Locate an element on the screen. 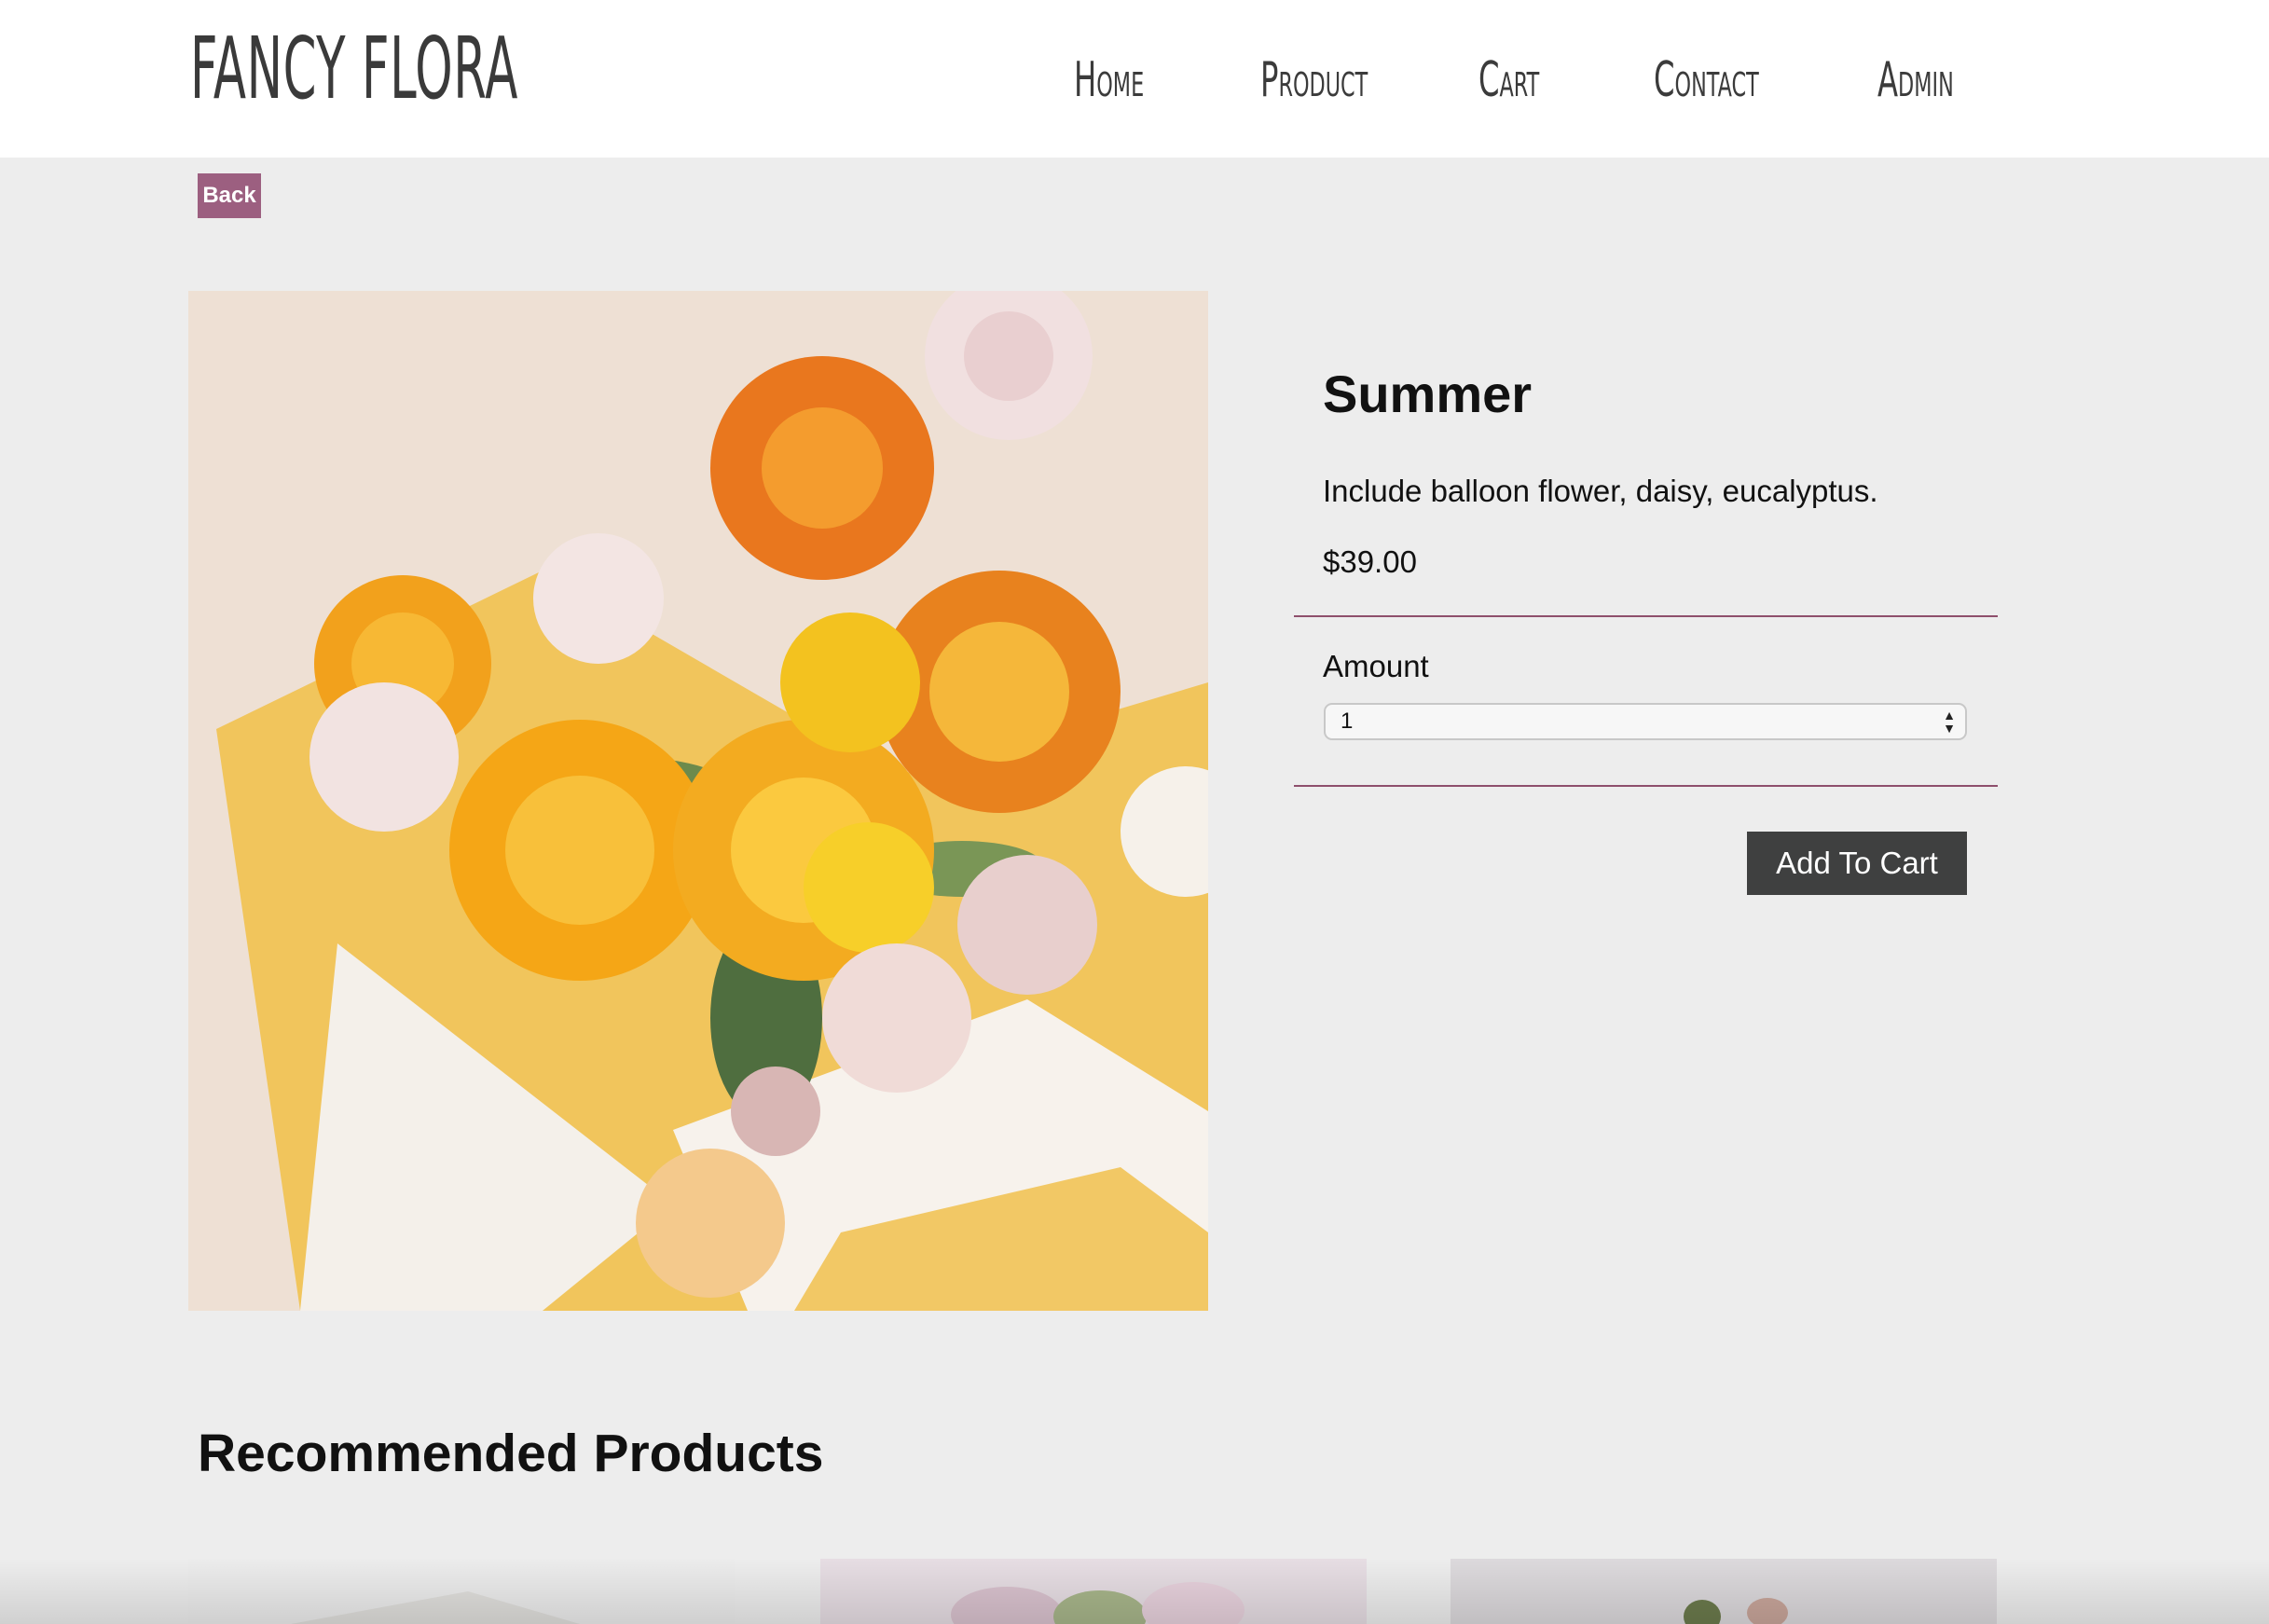 The image size is (2269, 1624). nav-home: Home is located at coordinates (1109, 80).